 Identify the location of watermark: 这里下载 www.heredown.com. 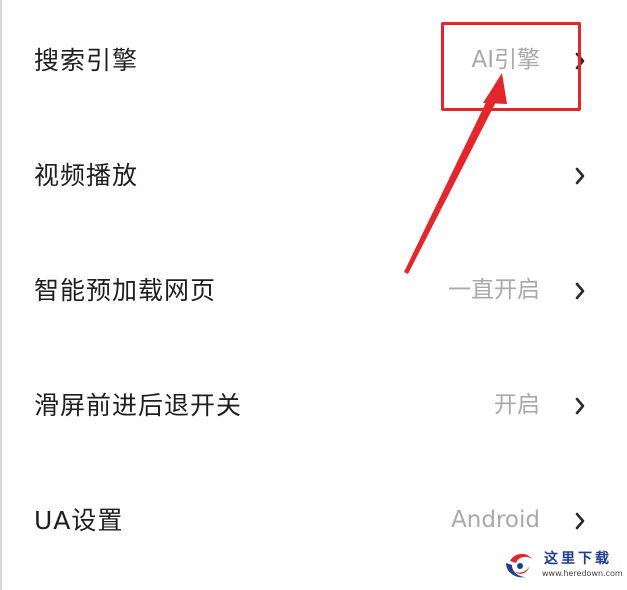
(561, 565).